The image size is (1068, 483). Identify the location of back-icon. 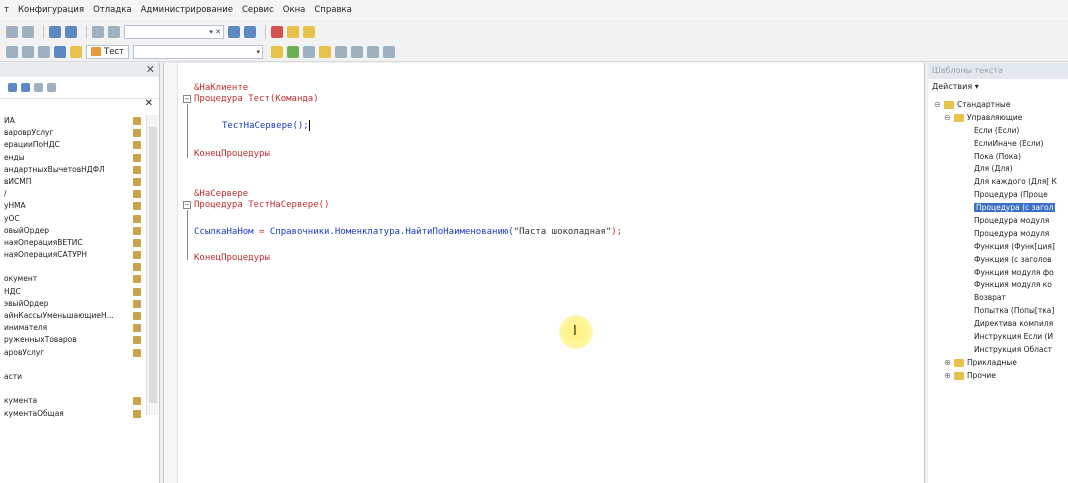
(55, 32).